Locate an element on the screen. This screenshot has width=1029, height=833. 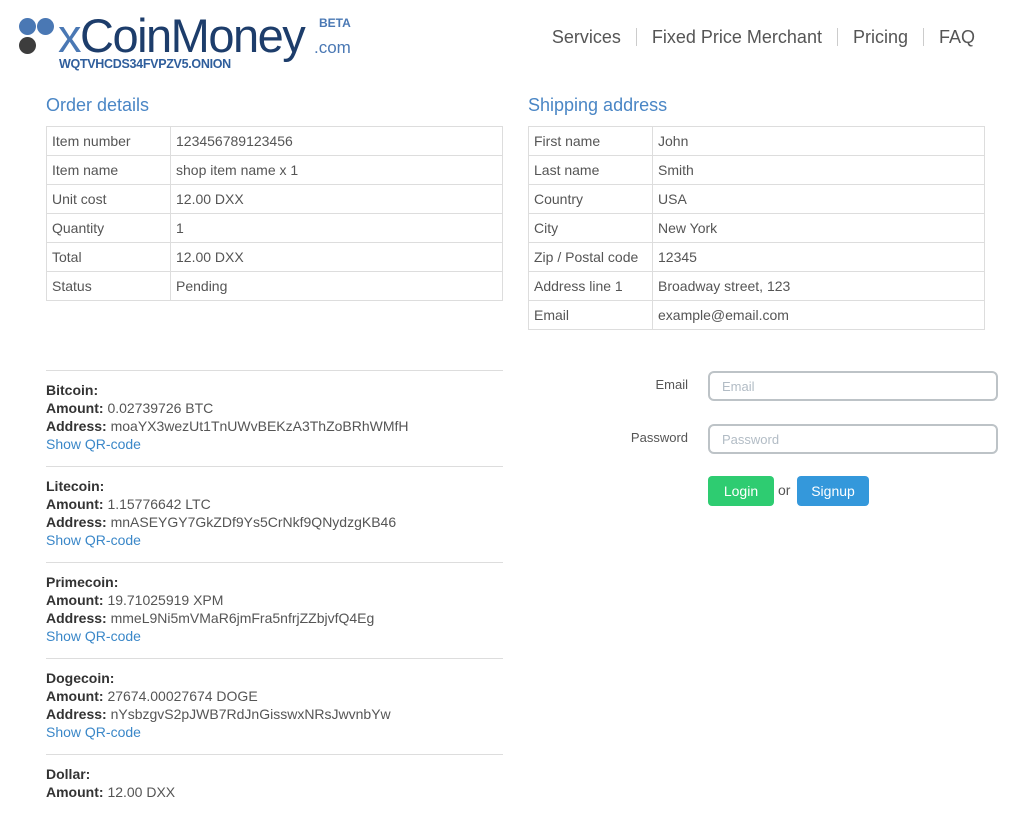
table-row: Item name shop item name x 1 is located at coordinates (274, 170).